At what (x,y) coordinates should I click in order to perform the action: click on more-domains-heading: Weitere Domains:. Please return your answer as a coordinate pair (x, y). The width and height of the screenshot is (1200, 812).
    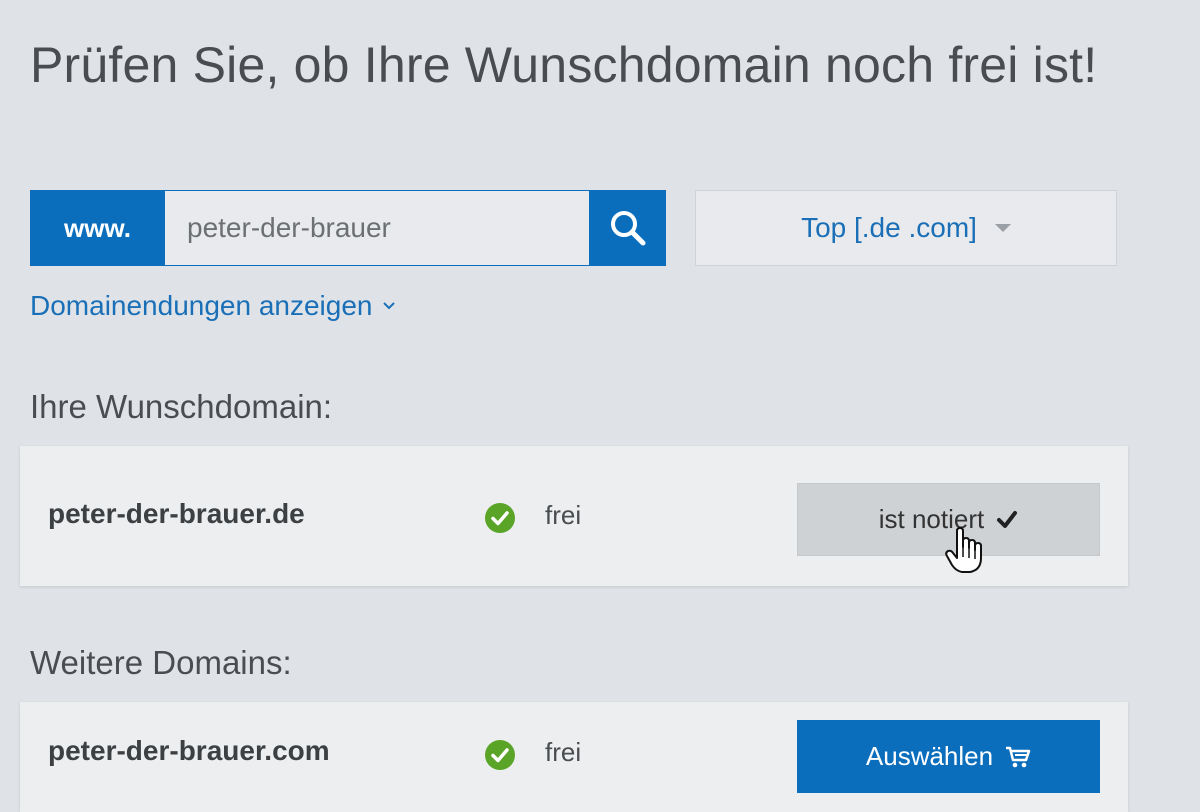
    Looking at the image, I should click on (161, 662).